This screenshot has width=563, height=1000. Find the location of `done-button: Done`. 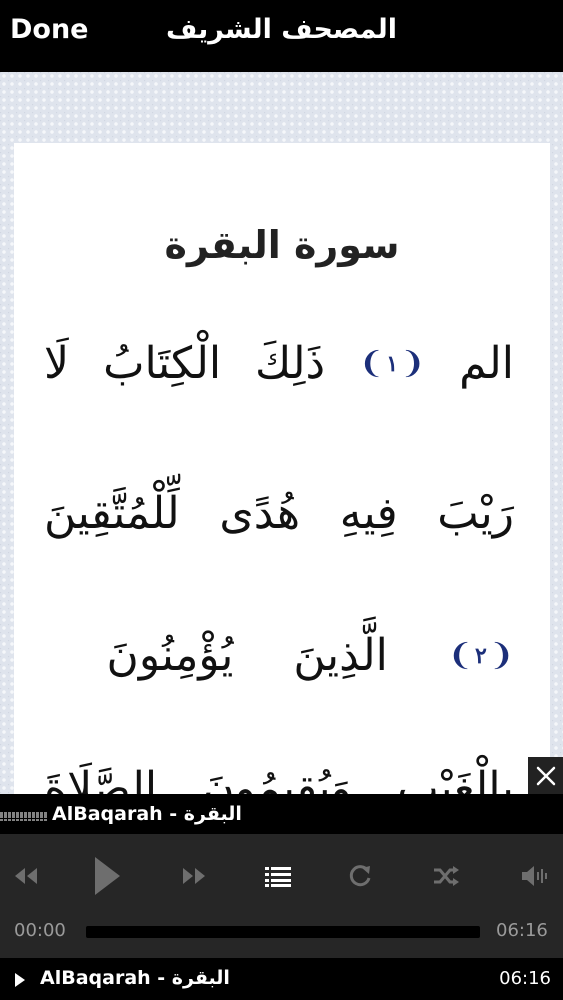

done-button: Done is located at coordinates (49, 29).